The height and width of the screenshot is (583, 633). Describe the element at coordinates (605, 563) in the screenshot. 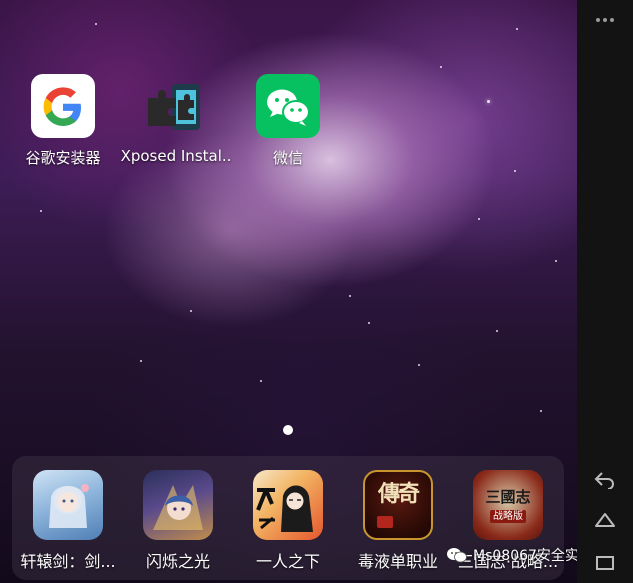

I see `recents-icon` at that location.